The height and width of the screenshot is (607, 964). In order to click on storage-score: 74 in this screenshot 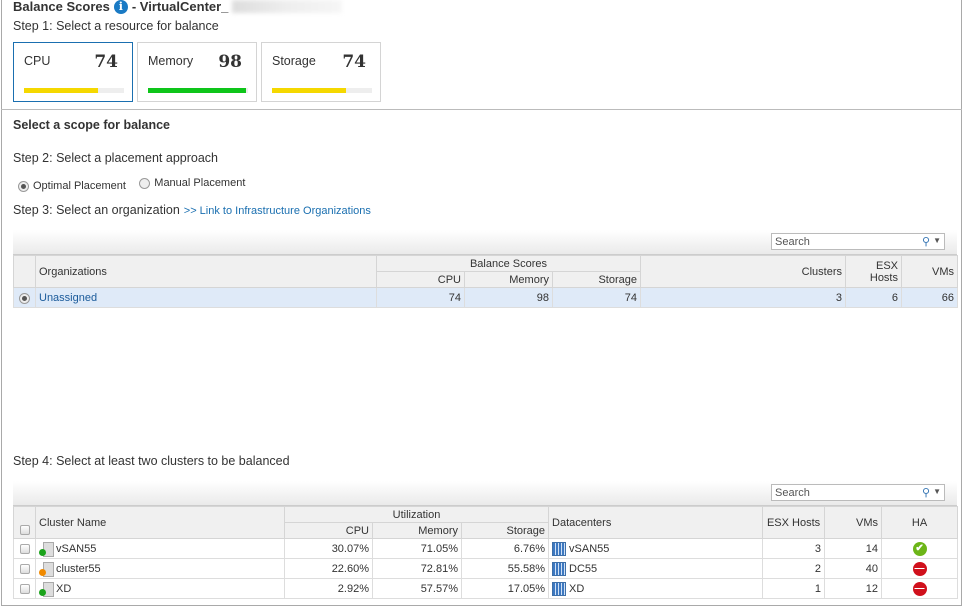, I will do `click(596, 297)`.